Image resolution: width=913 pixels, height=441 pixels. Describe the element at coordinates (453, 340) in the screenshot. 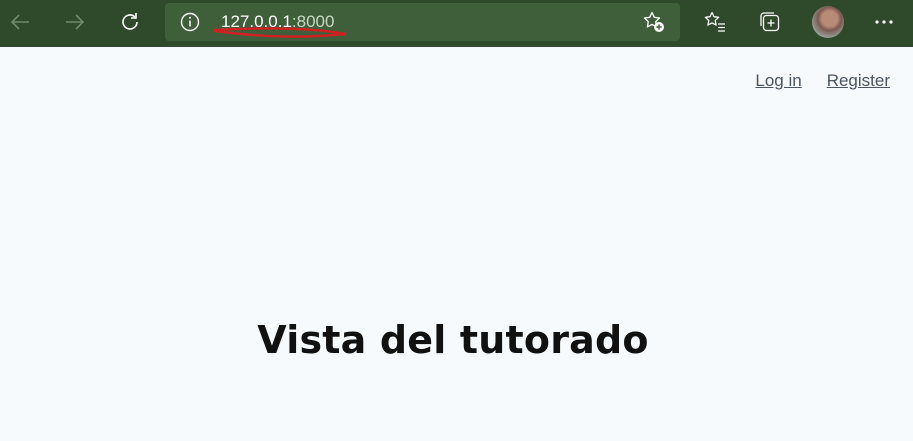

I see `page-title: Vista del tutorado` at that location.